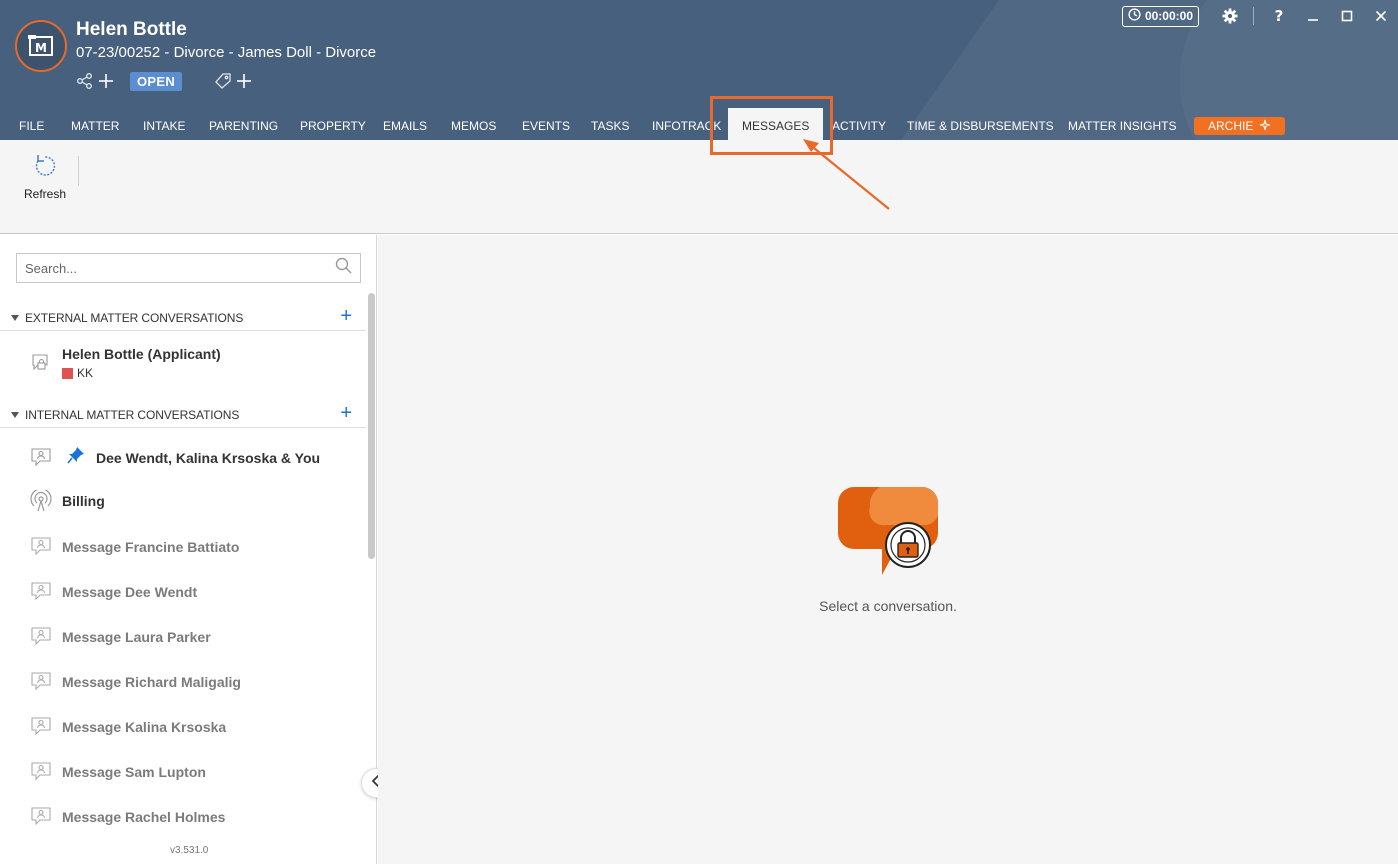 The height and width of the screenshot is (864, 1398). I want to click on timer-button: 00:00:00, so click(1160, 16).